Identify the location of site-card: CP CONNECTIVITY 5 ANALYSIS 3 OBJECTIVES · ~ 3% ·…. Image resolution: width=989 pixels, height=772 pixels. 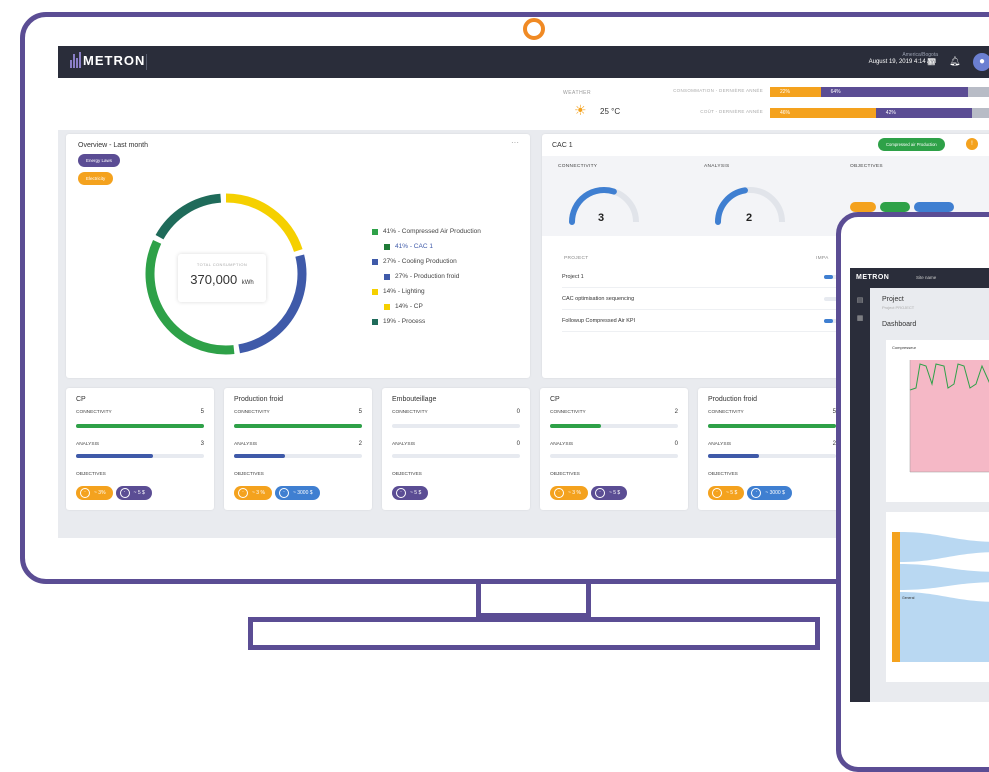
(140, 449).